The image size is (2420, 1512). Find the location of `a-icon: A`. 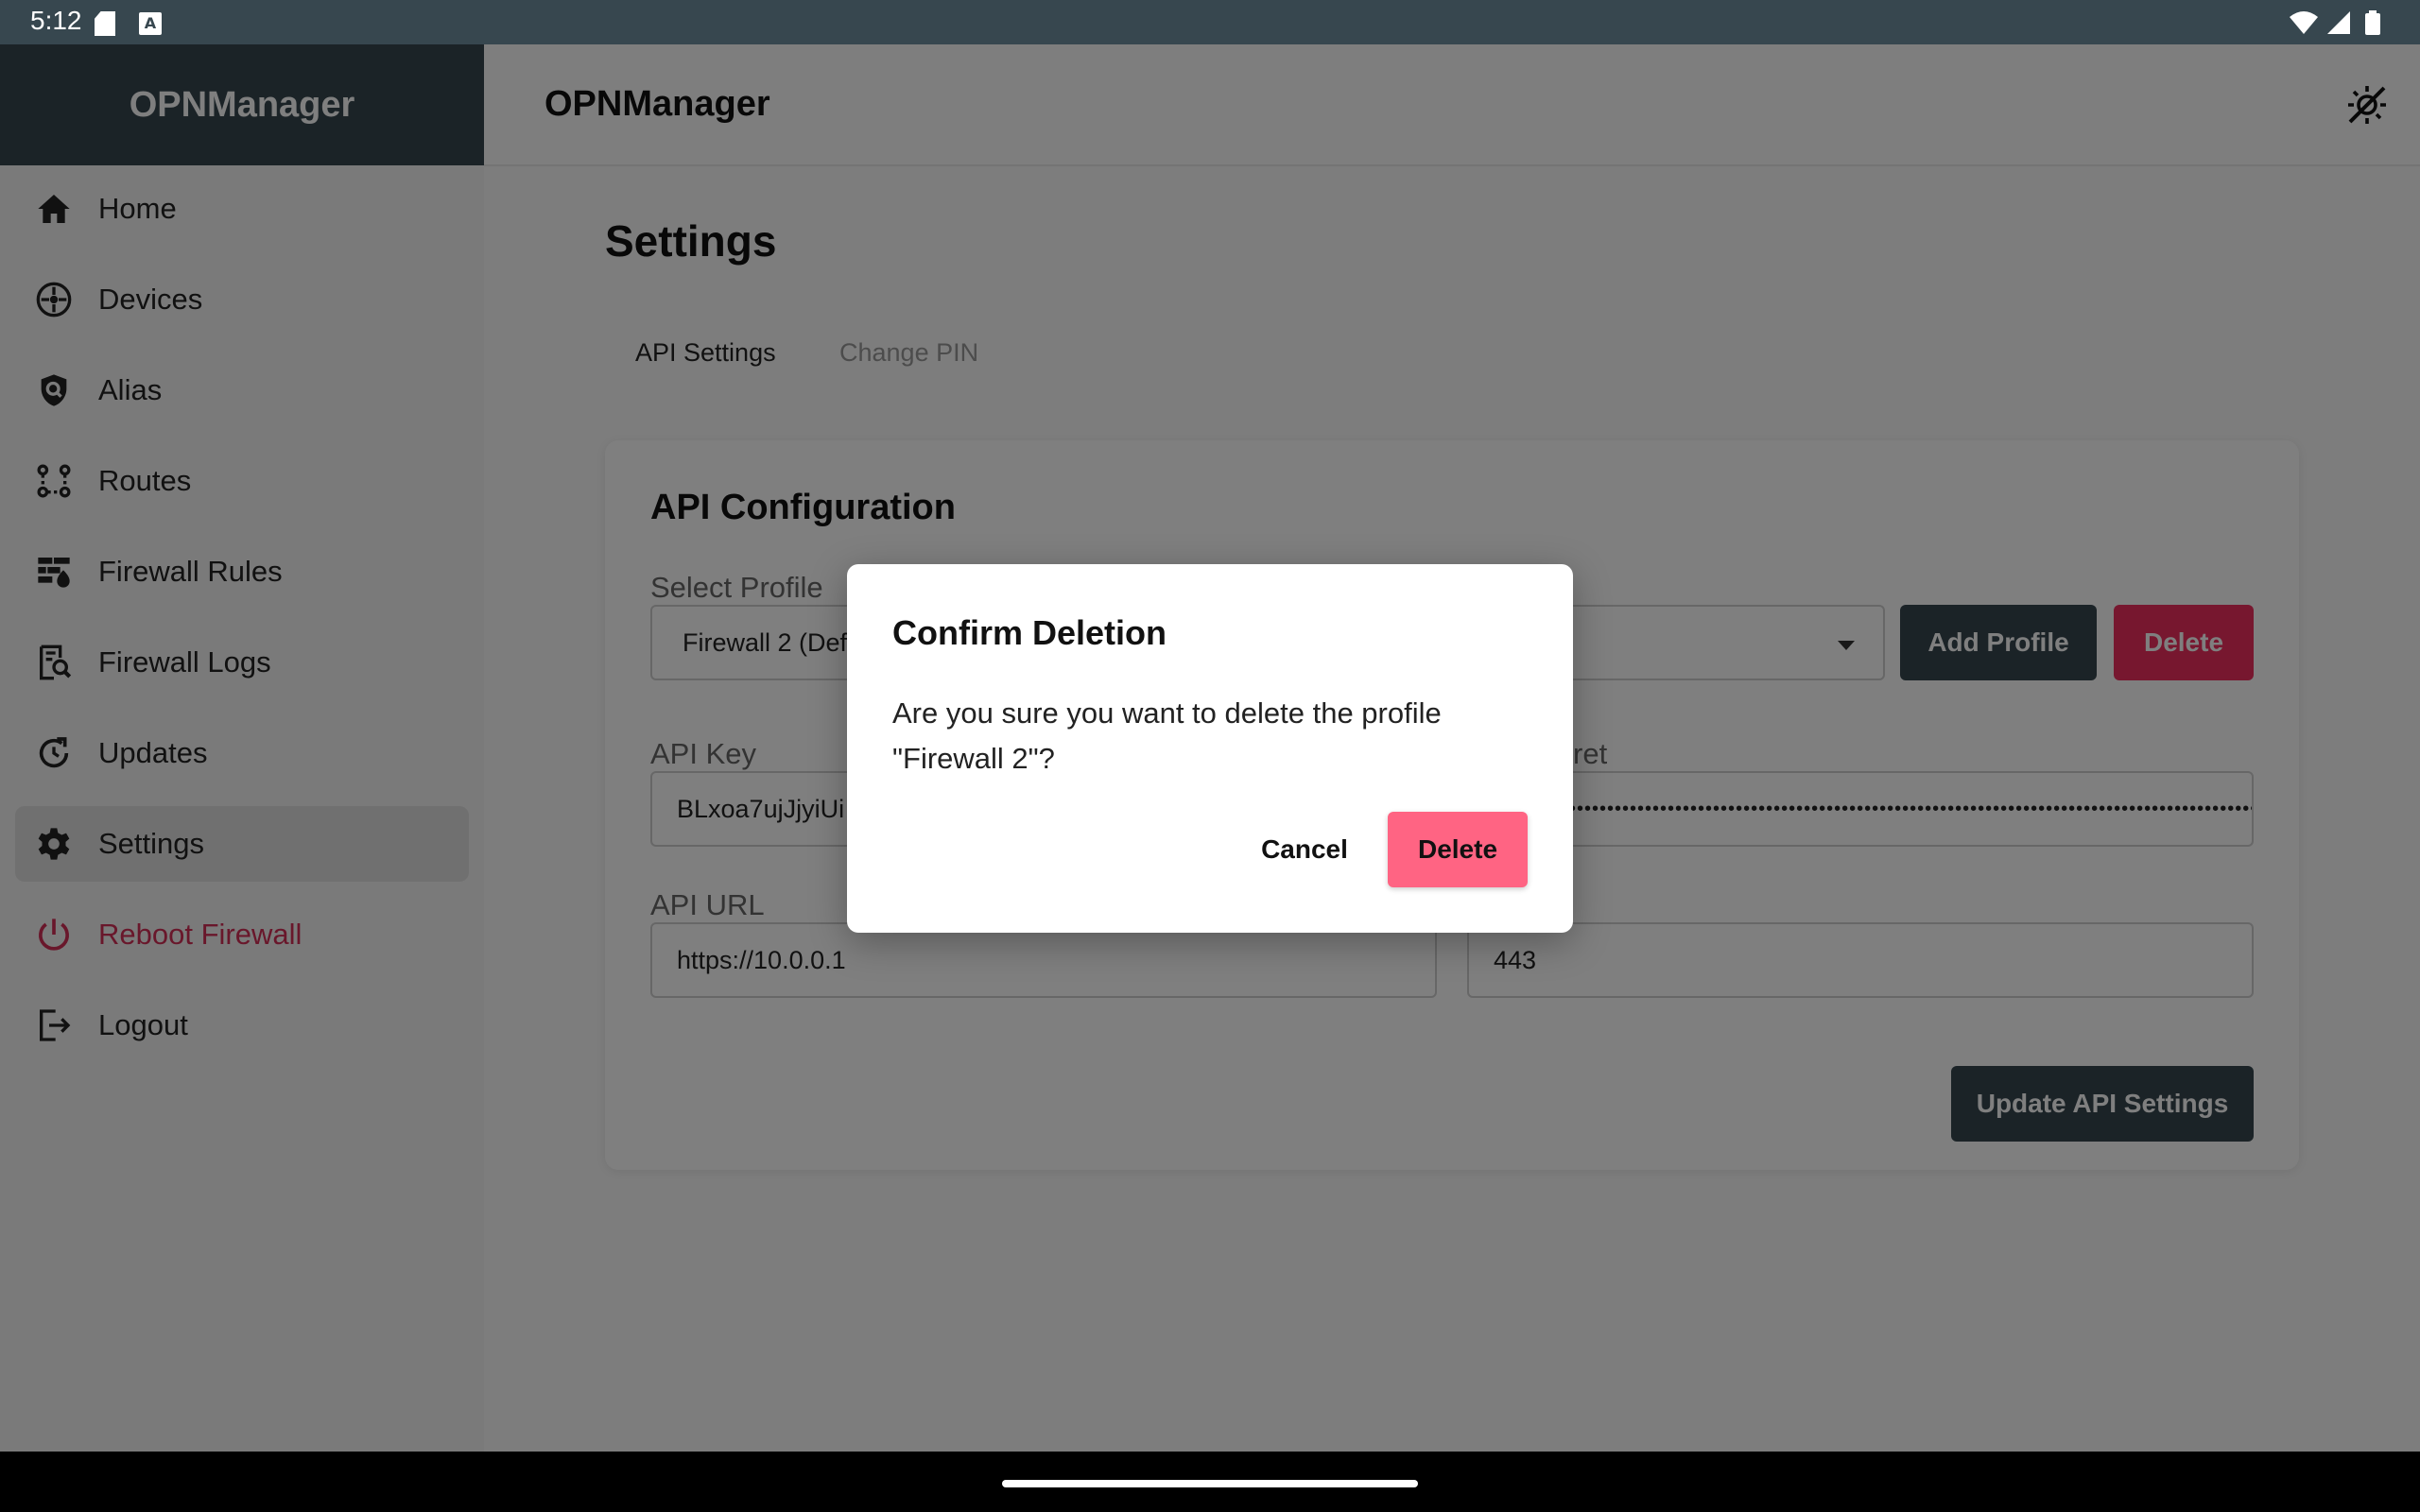

a-icon: A is located at coordinates (150, 23).